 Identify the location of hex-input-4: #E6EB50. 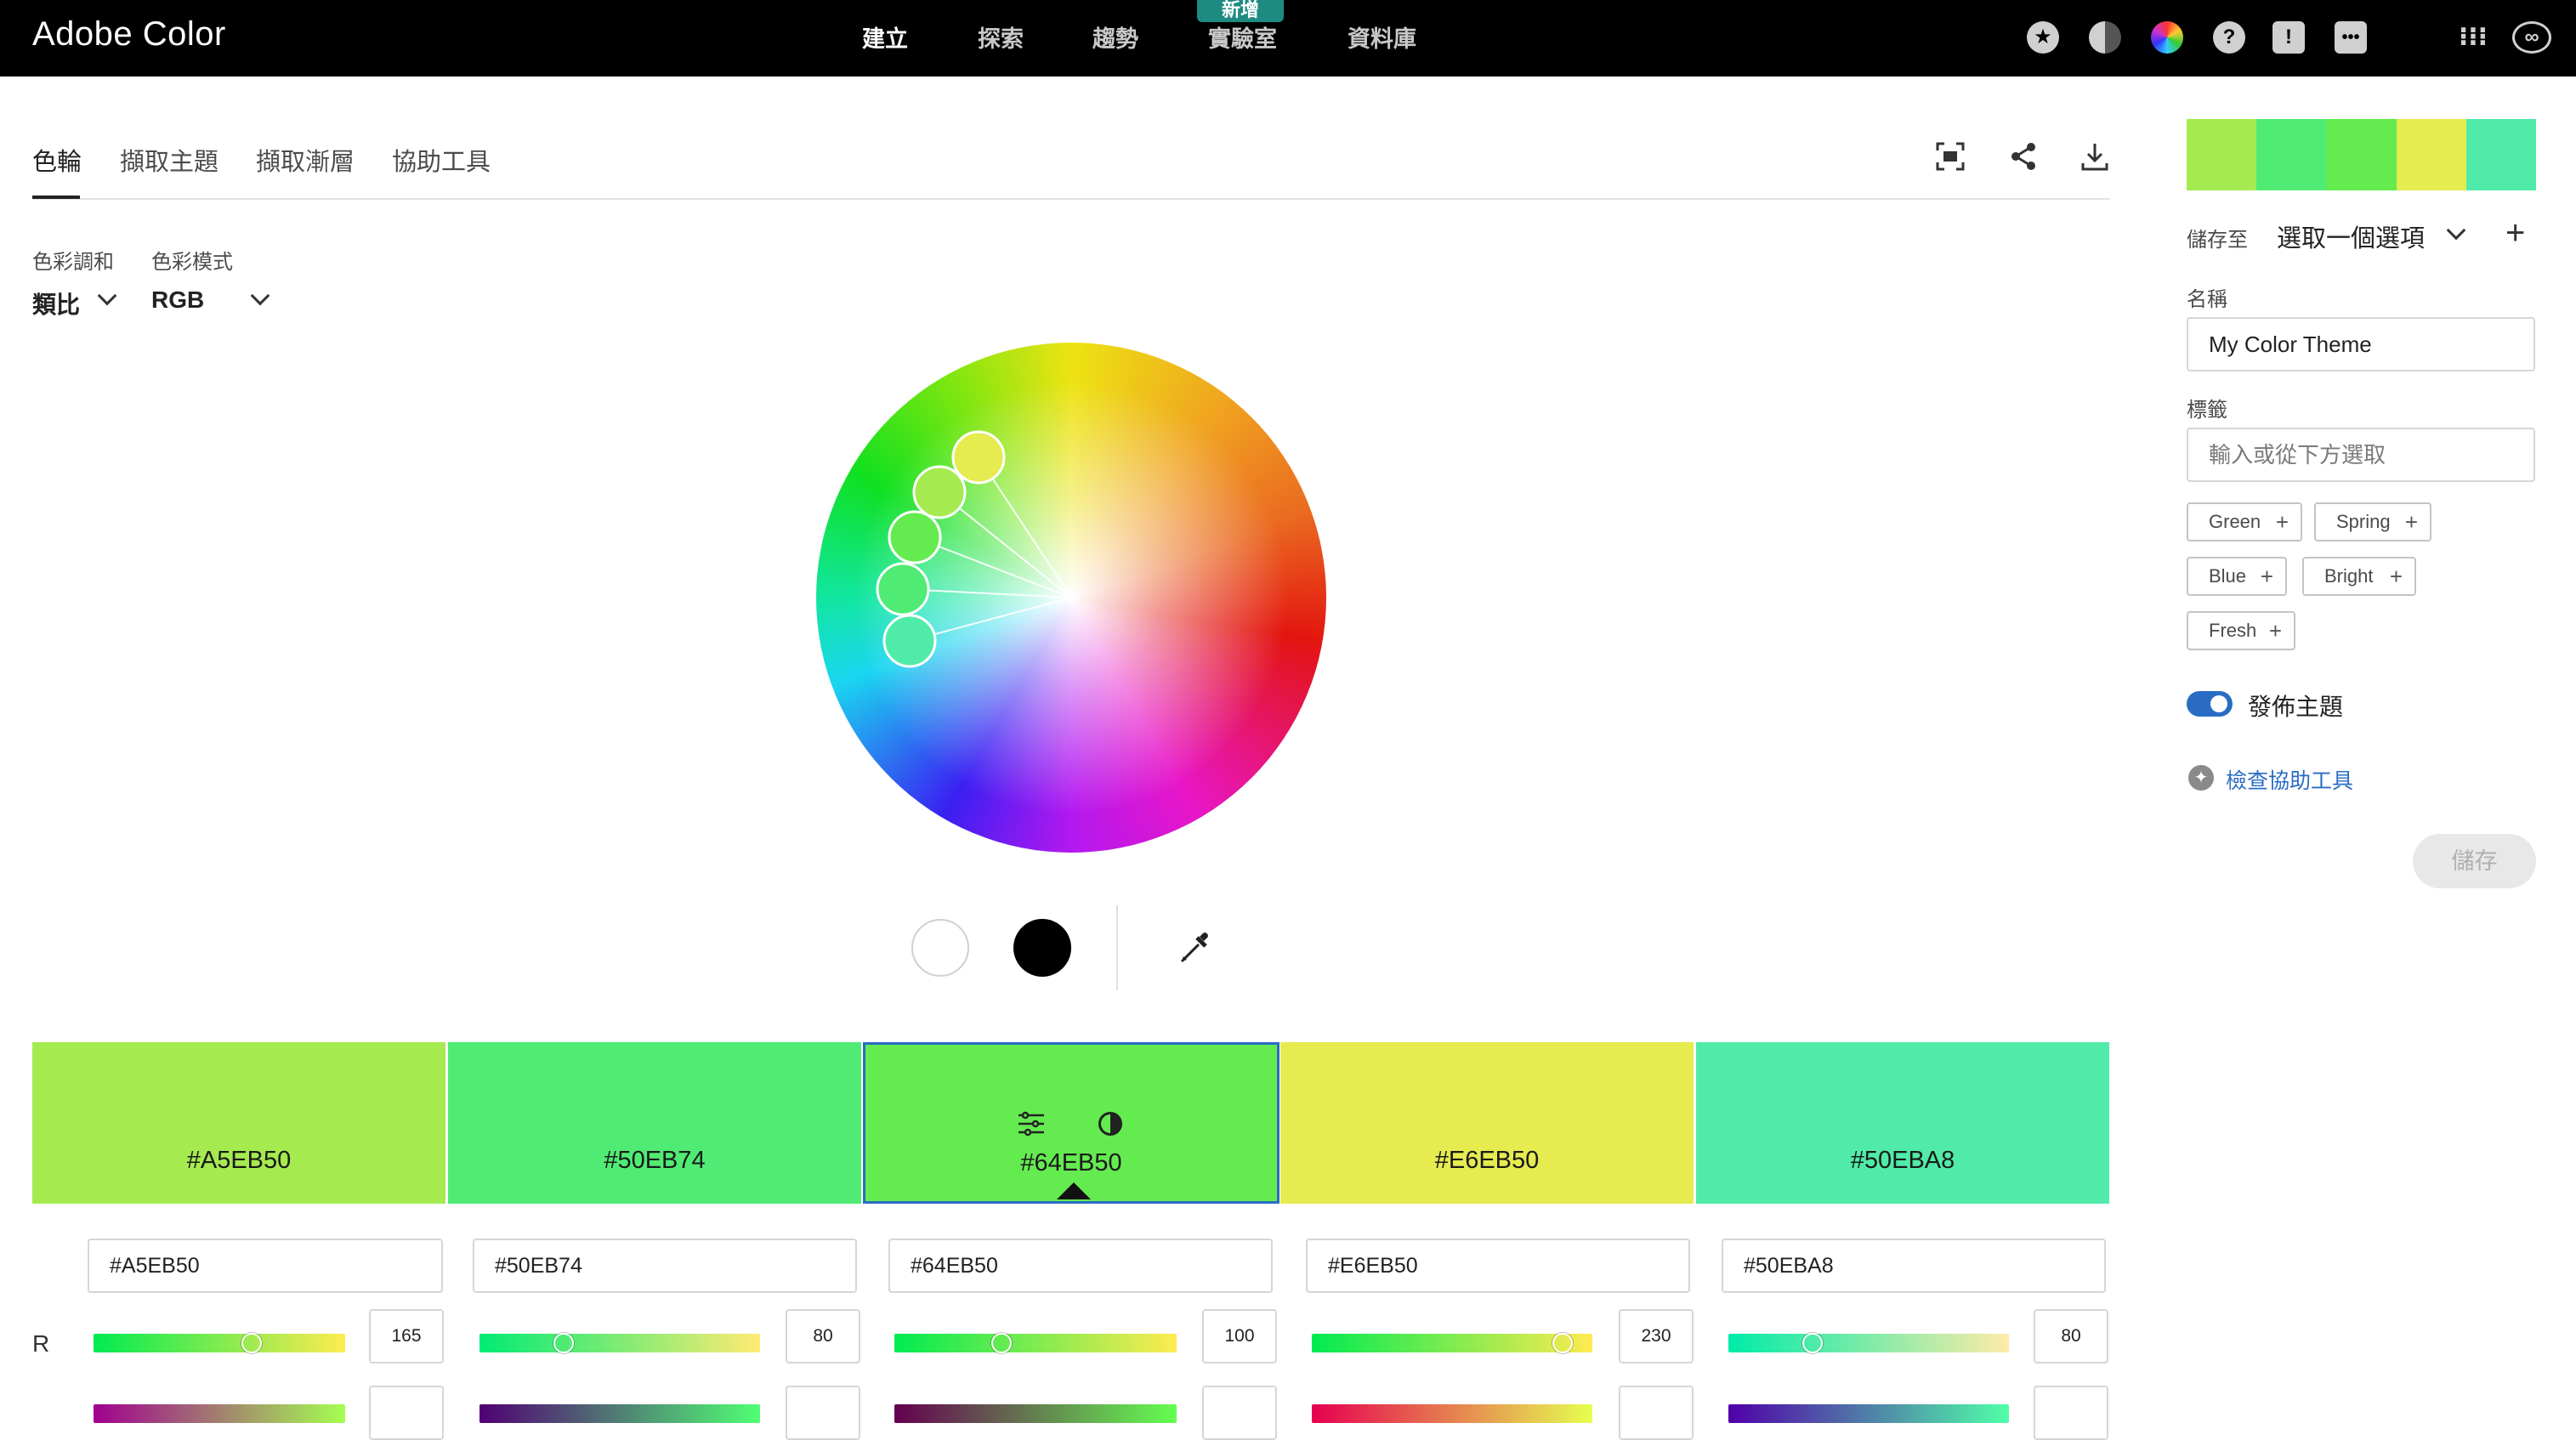
(1498, 1266).